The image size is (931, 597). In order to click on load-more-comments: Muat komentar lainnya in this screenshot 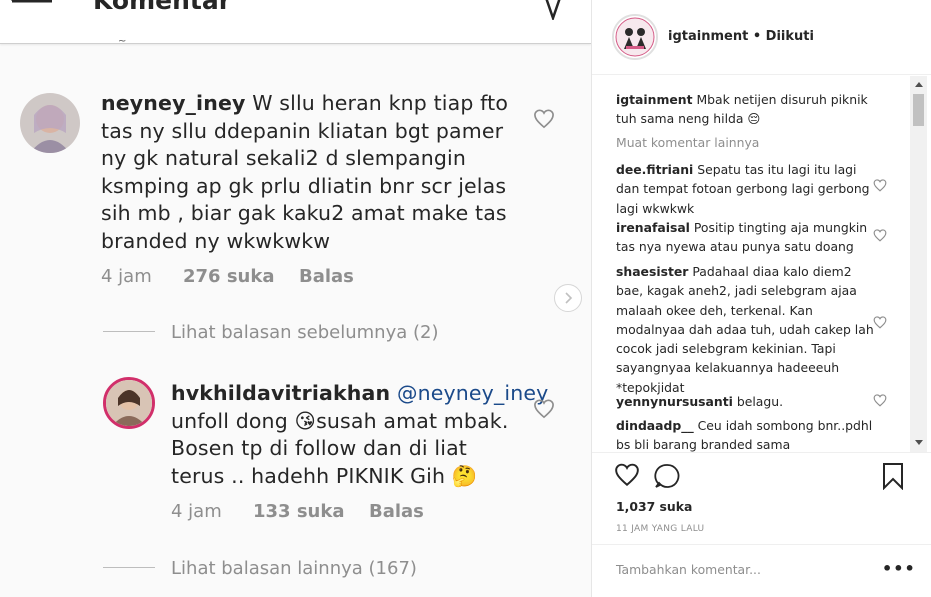, I will do `click(687, 142)`.